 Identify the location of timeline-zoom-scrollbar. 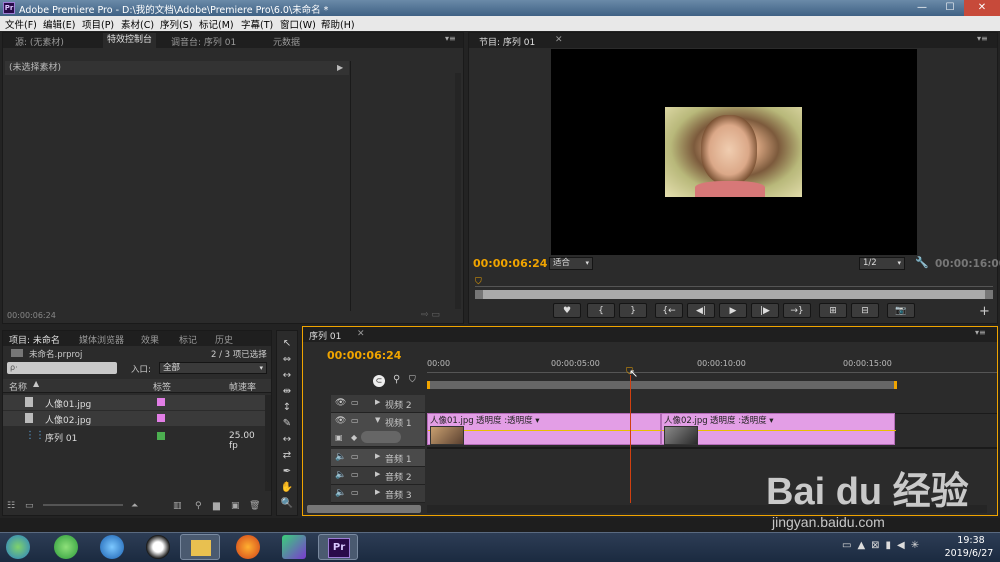
(364, 509).